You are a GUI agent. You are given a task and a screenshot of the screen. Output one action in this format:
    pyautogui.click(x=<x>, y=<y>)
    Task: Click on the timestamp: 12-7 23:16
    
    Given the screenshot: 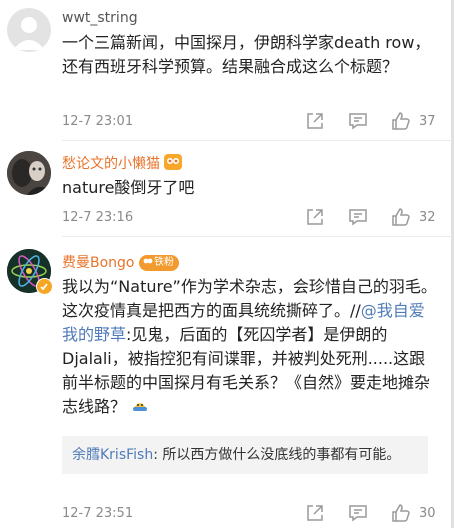 What is the action you would take?
    pyautogui.click(x=98, y=217)
    